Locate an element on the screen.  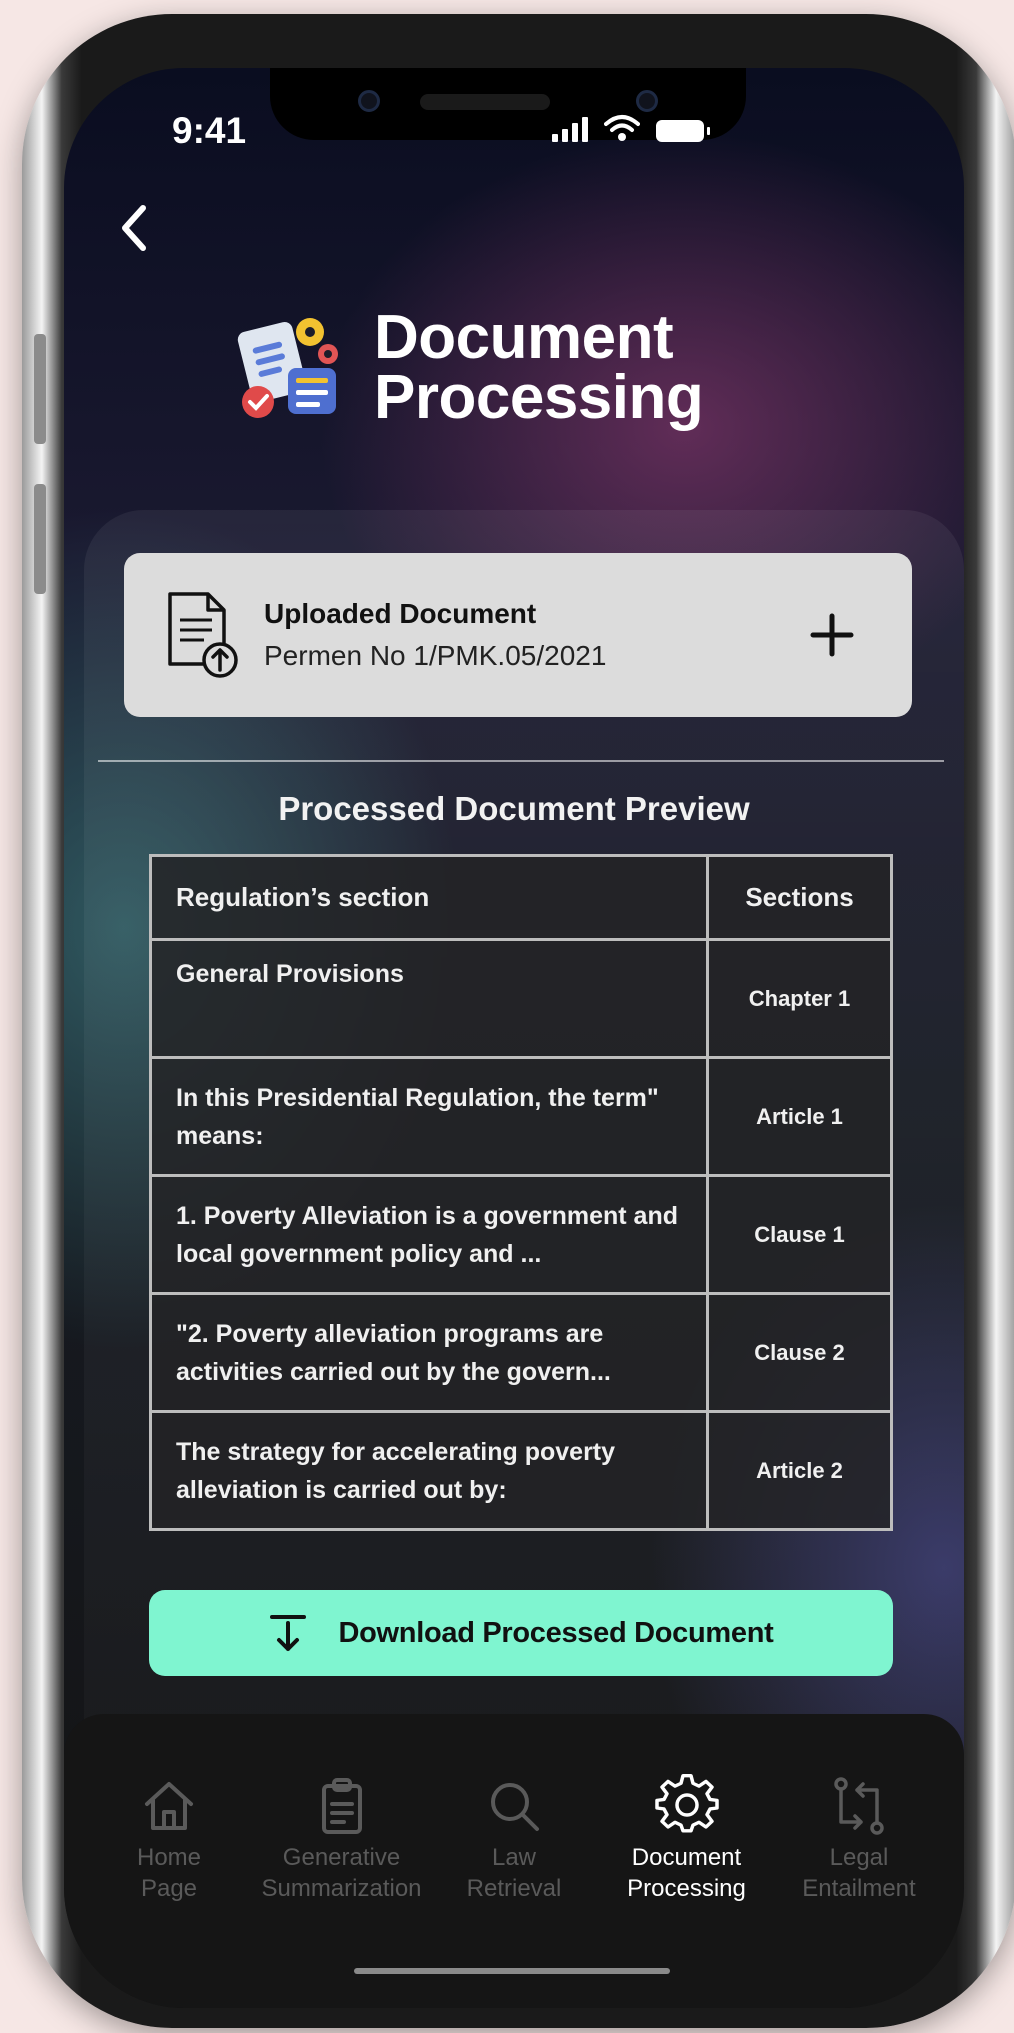
uploaded-document-name: Permen No 1/PMK.05/2021 is located at coordinates (435, 655).